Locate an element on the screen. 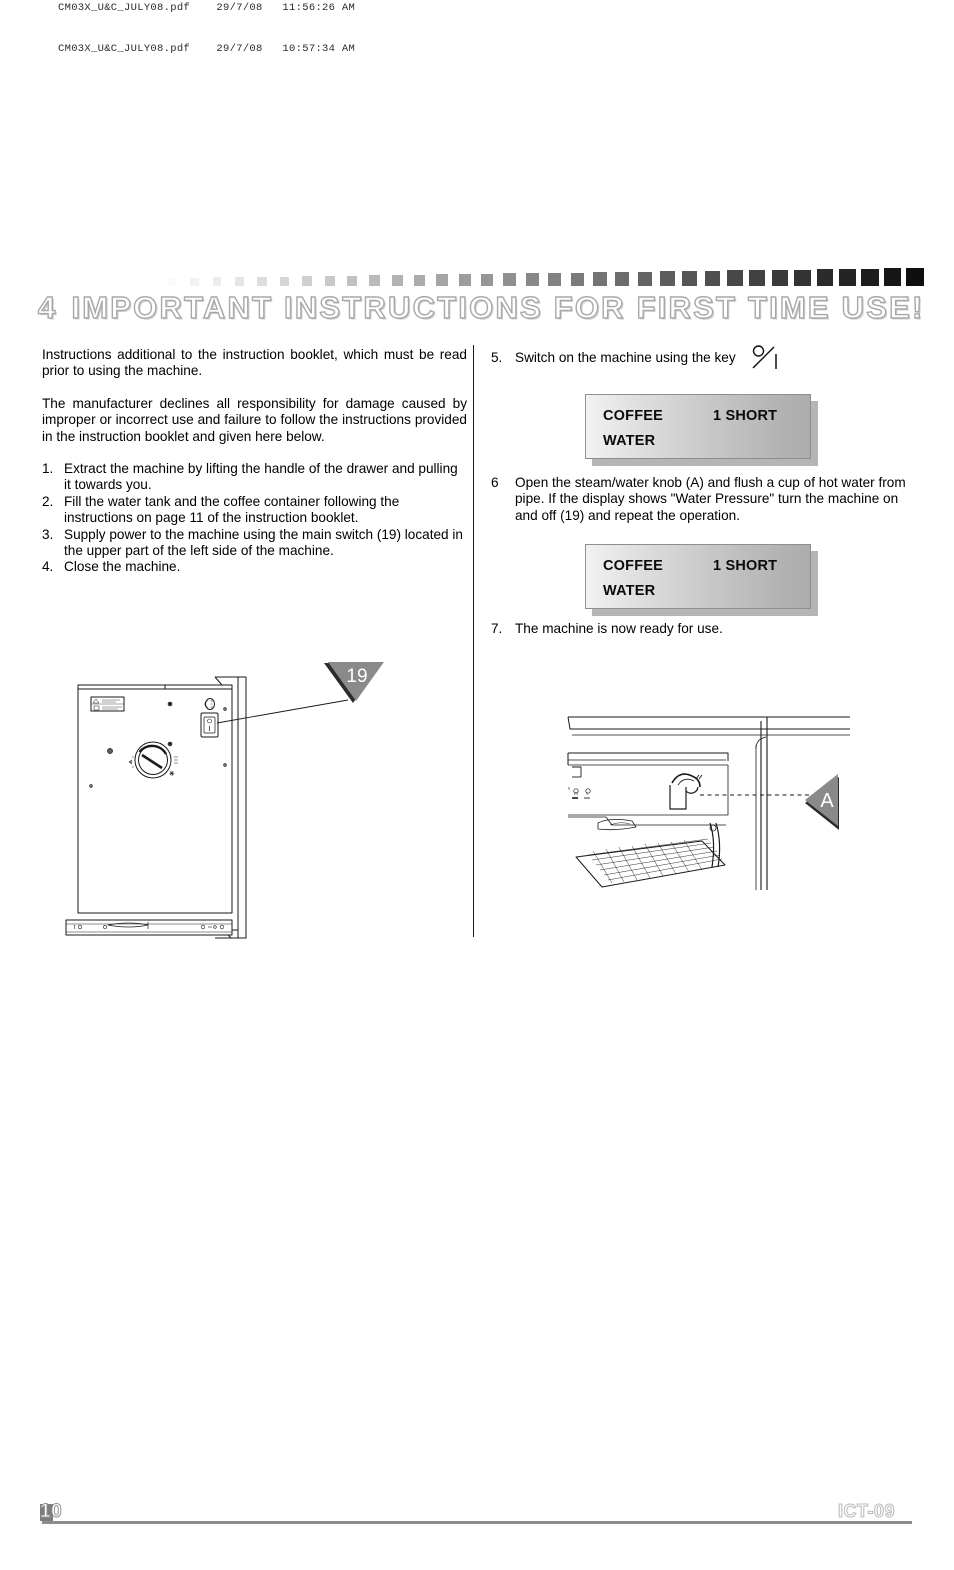  step-marker: 5. is located at coordinates (497, 357).